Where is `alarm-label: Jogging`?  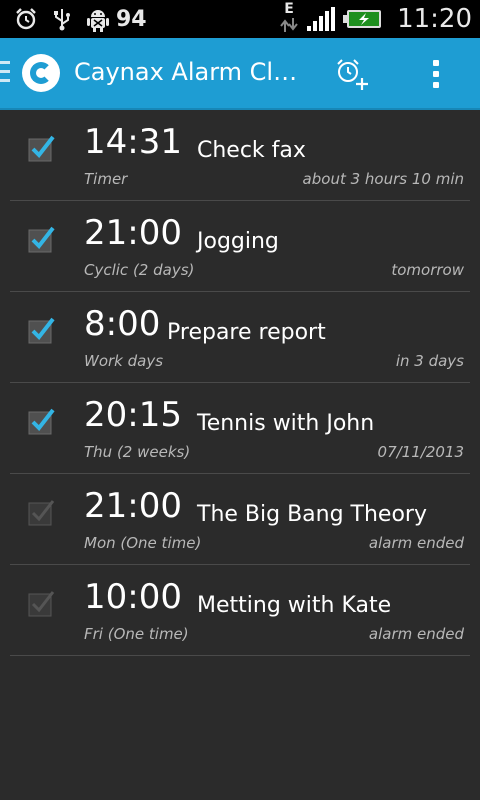 alarm-label: Jogging is located at coordinates (238, 241).